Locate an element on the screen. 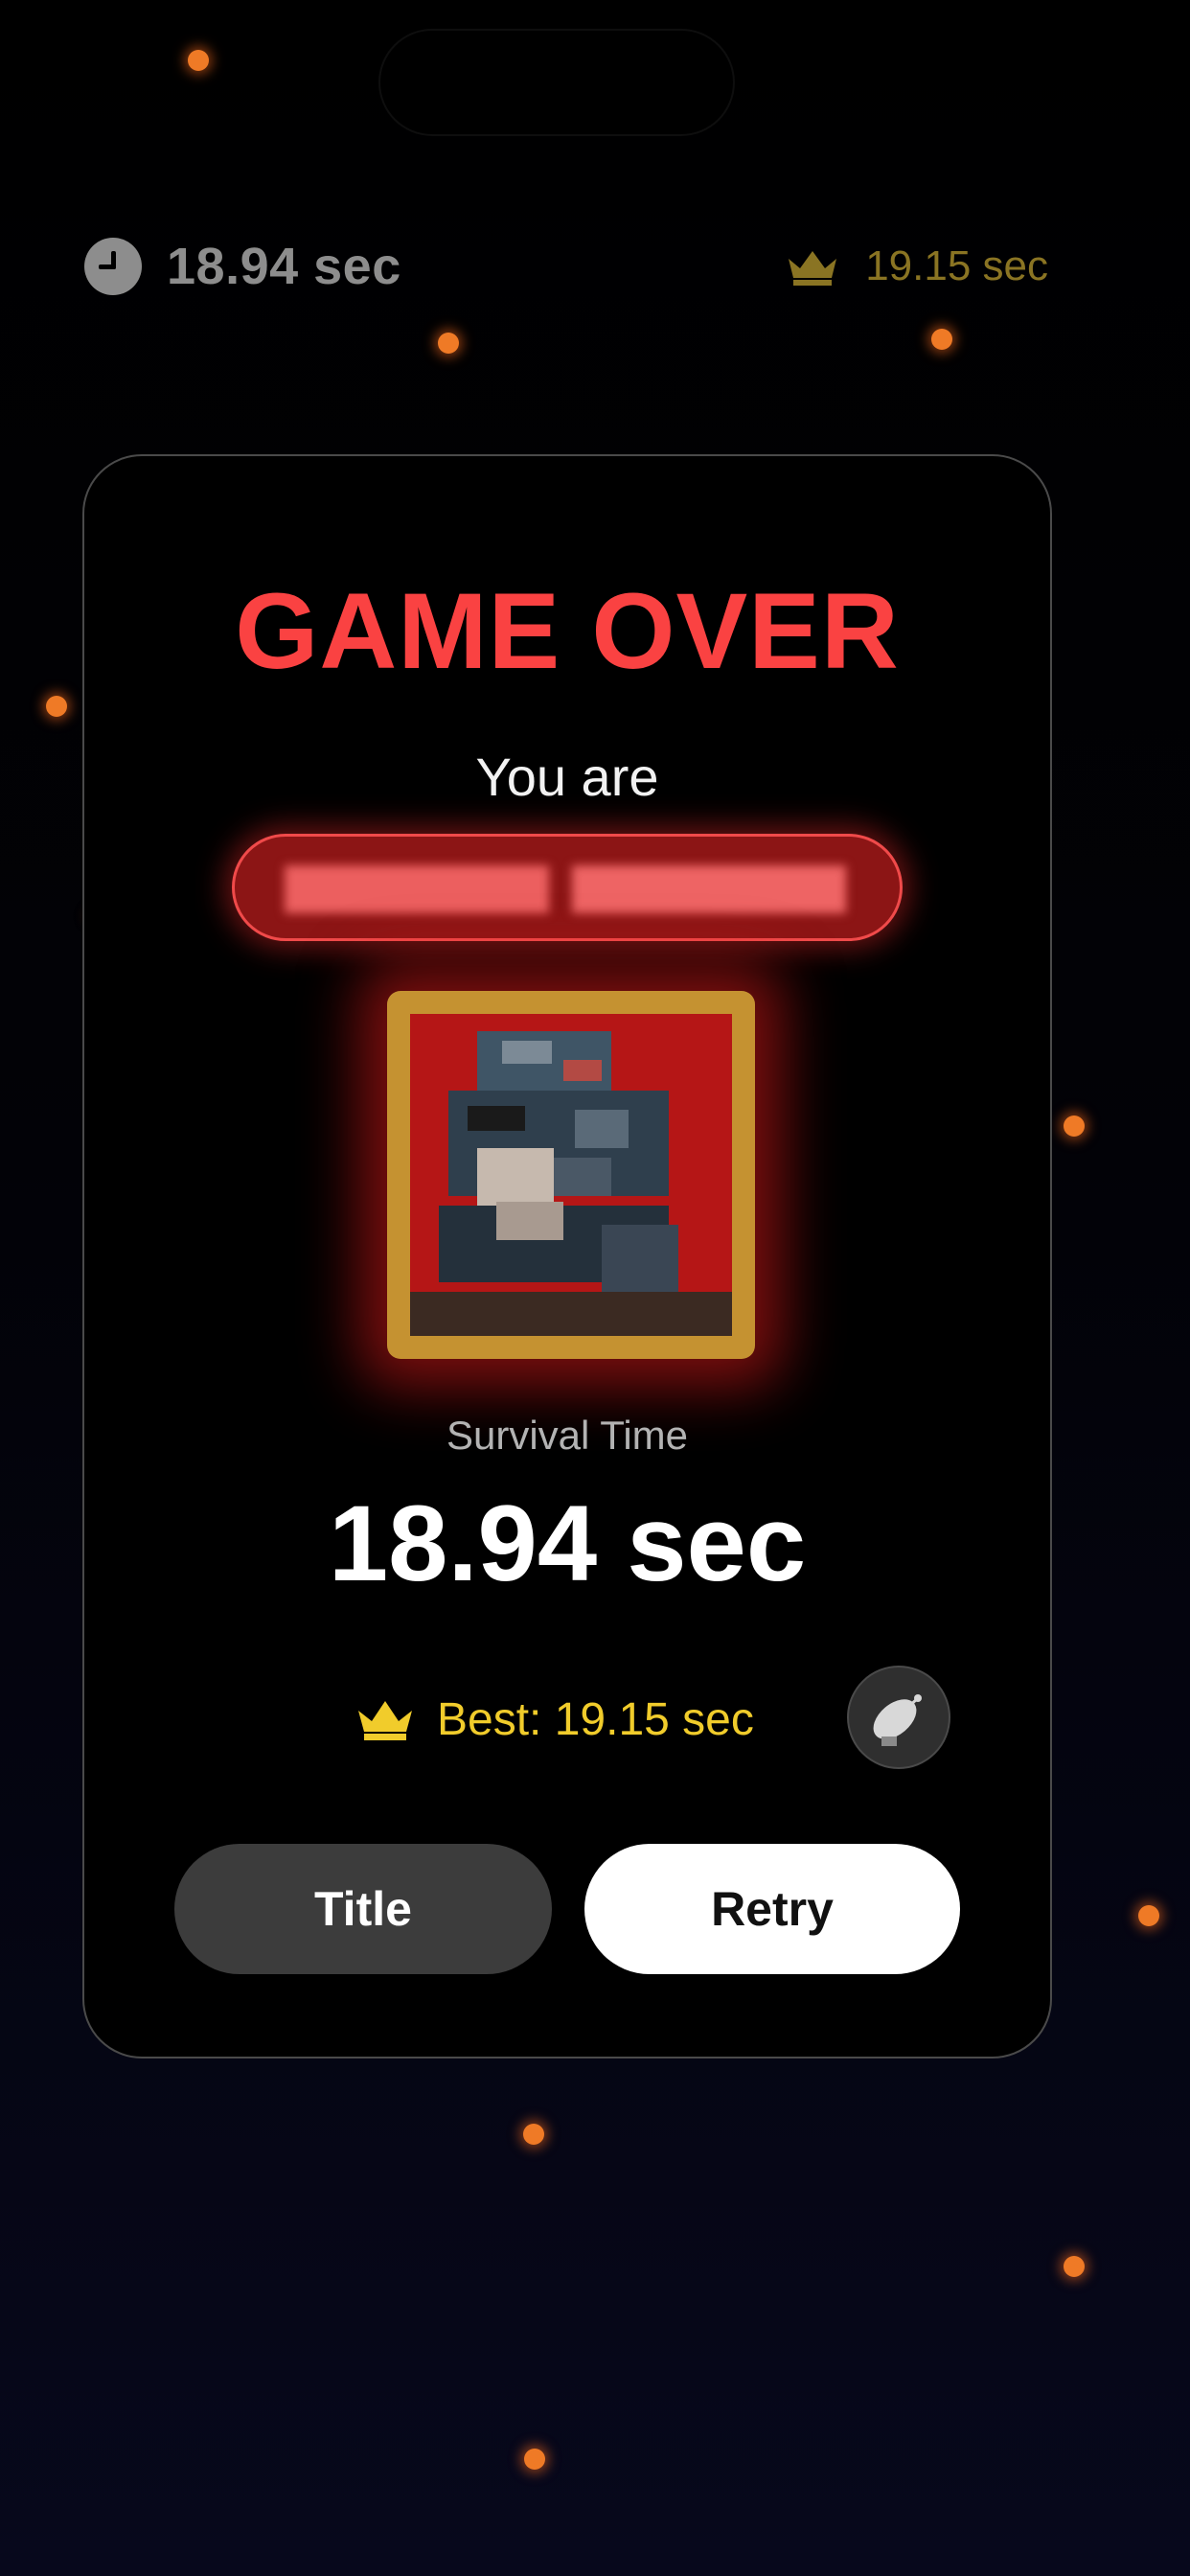 The image size is (1190, 2576). retry-button: Retry is located at coordinates (772, 1909).